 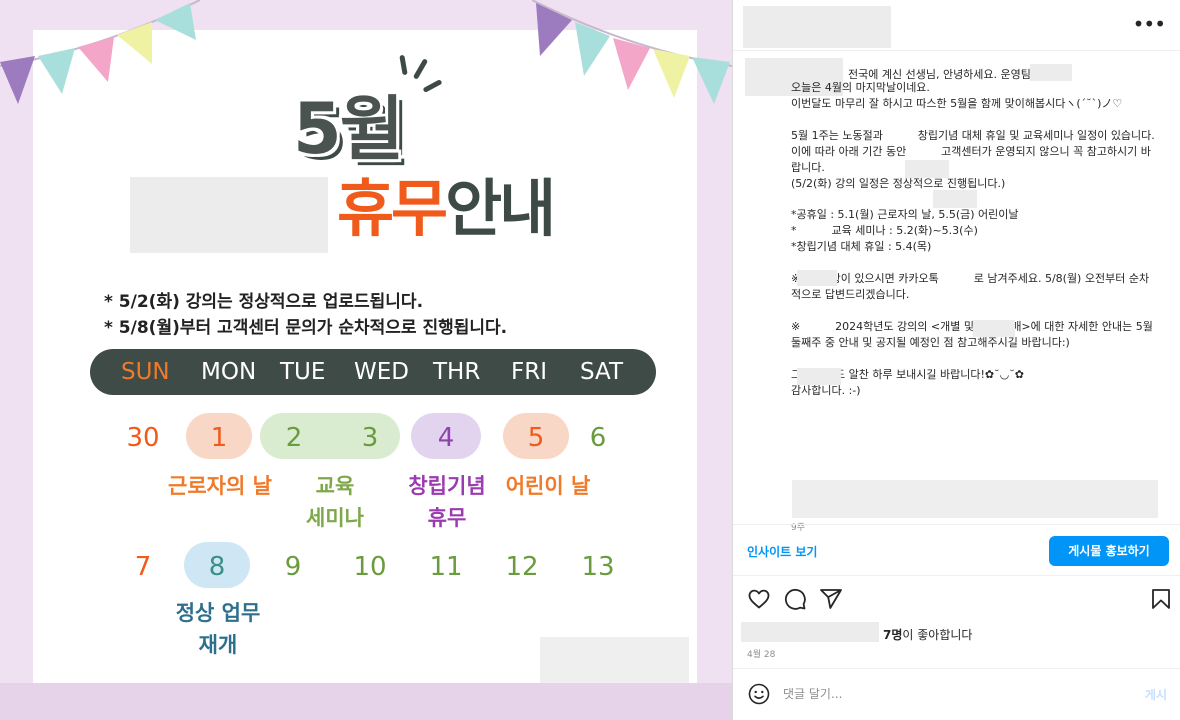 I want to click on redacted-account-name, so click(x=817, y=27).